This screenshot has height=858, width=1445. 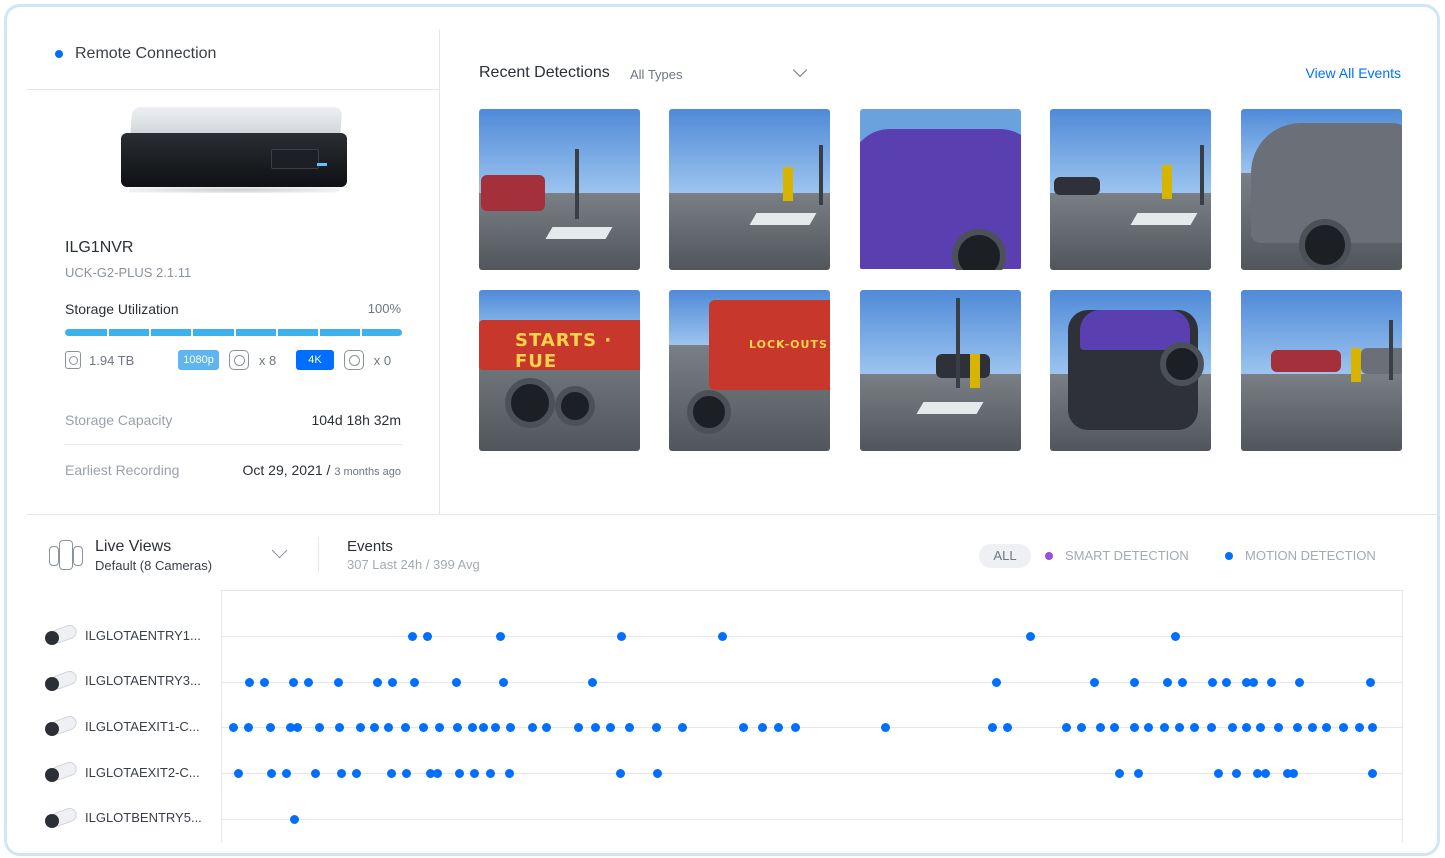 I want to click on filter-all-button: ALL, so click(x=1005, y=556).